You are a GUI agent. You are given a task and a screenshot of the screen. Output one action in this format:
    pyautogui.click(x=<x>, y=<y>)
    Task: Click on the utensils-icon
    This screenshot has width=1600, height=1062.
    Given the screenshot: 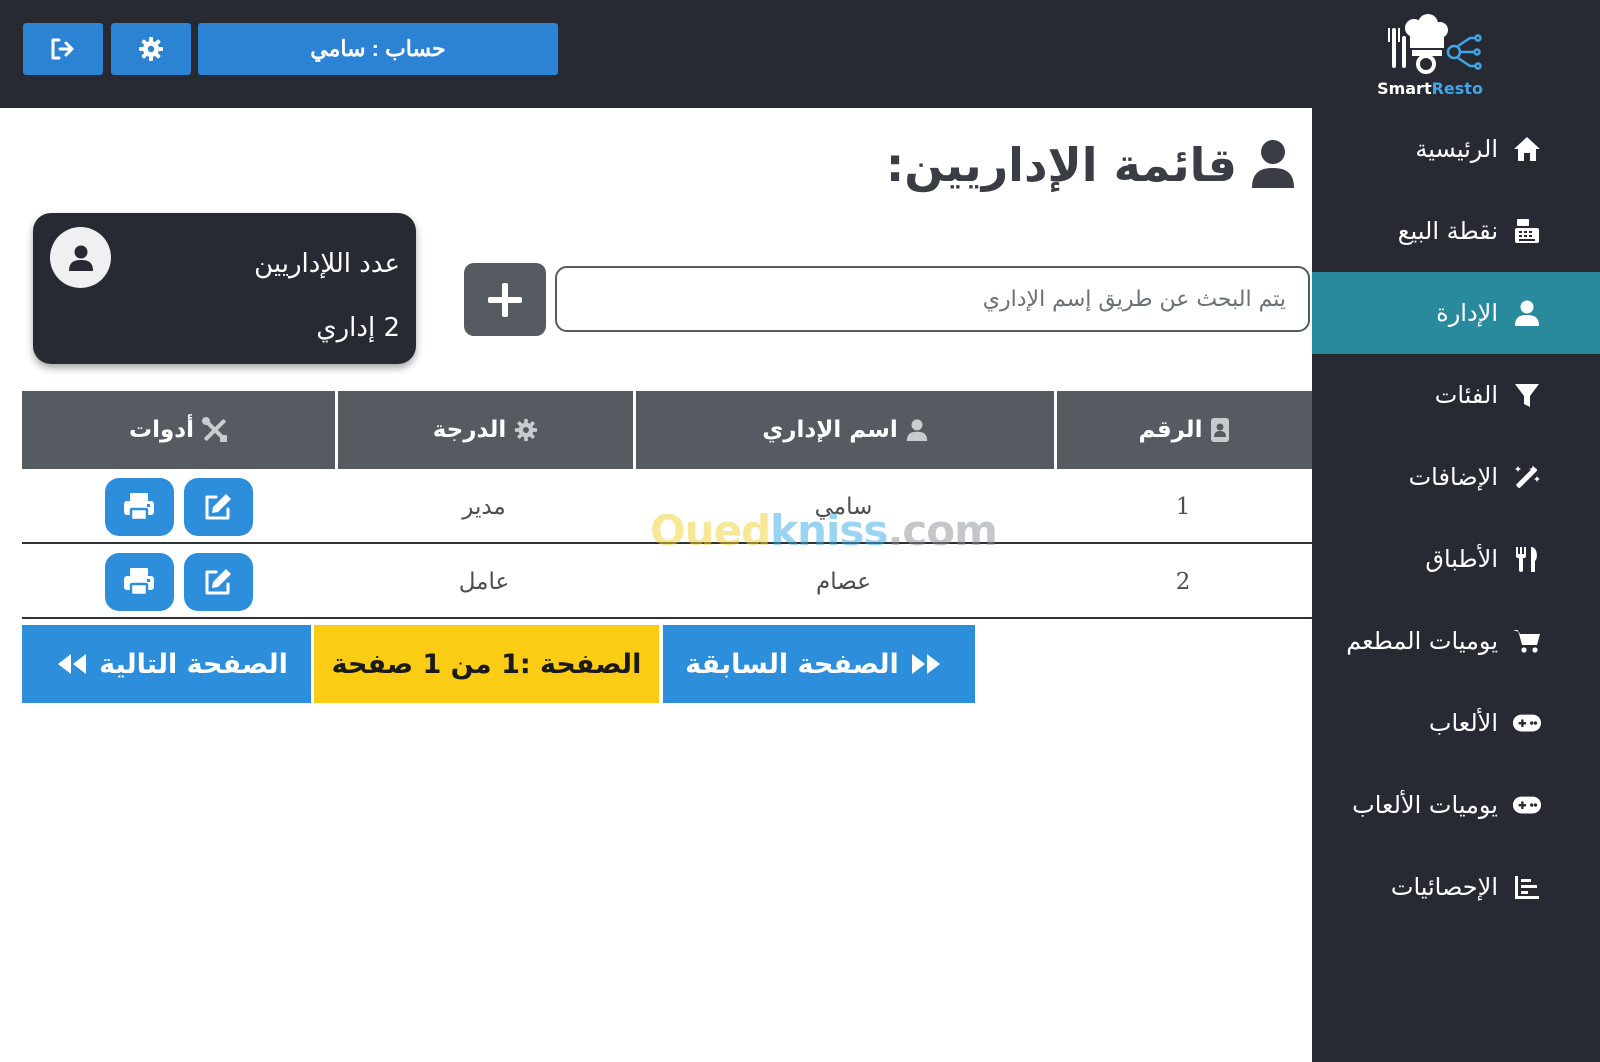 What is the action you would take?
    pyautogui.click(x=1527, y=559)
    